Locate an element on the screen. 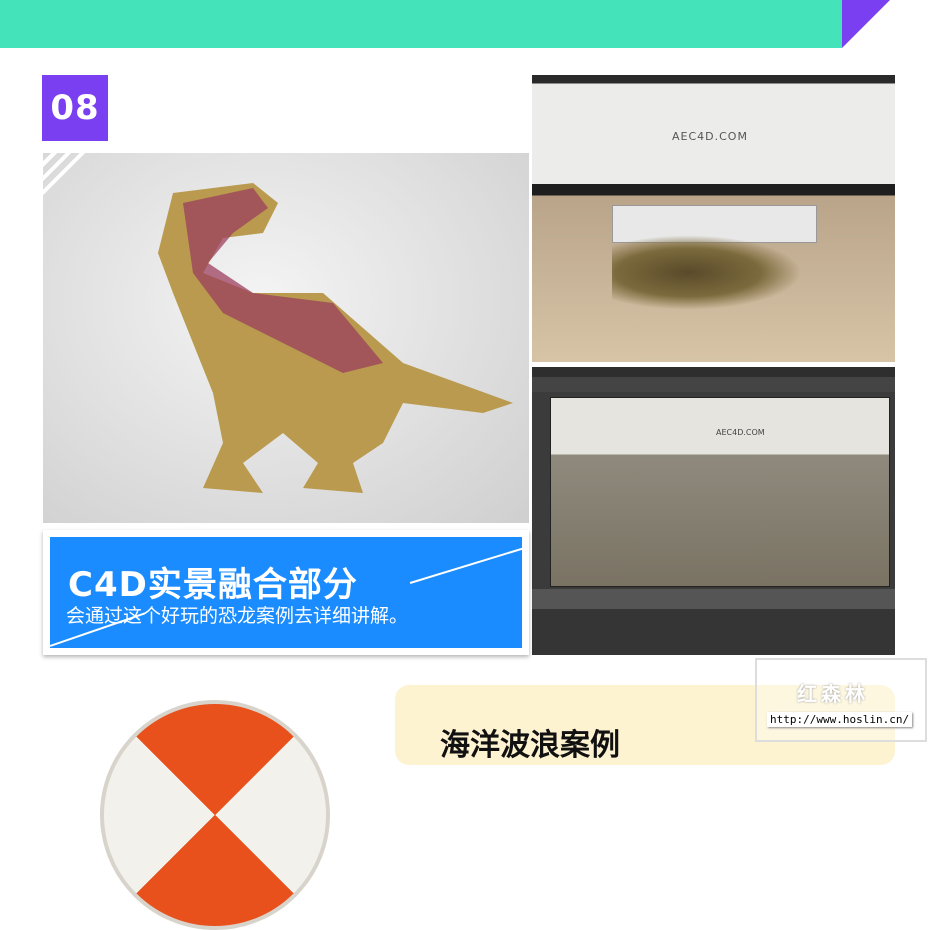 Image resolution: width=937 pixels, height=930 pixels. watermark-name: 红森林 is located at coordinates (833, 694).